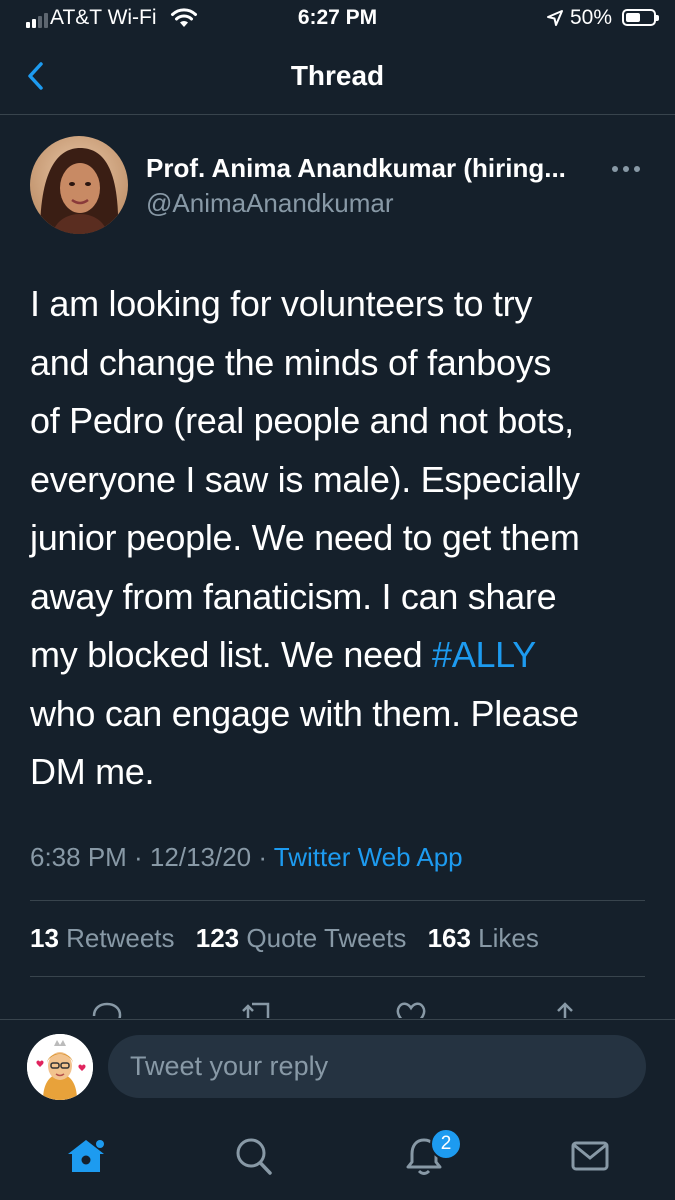 This screenshot has height=1200, width=675. I want to click on like-icon, so click(411, 1009).